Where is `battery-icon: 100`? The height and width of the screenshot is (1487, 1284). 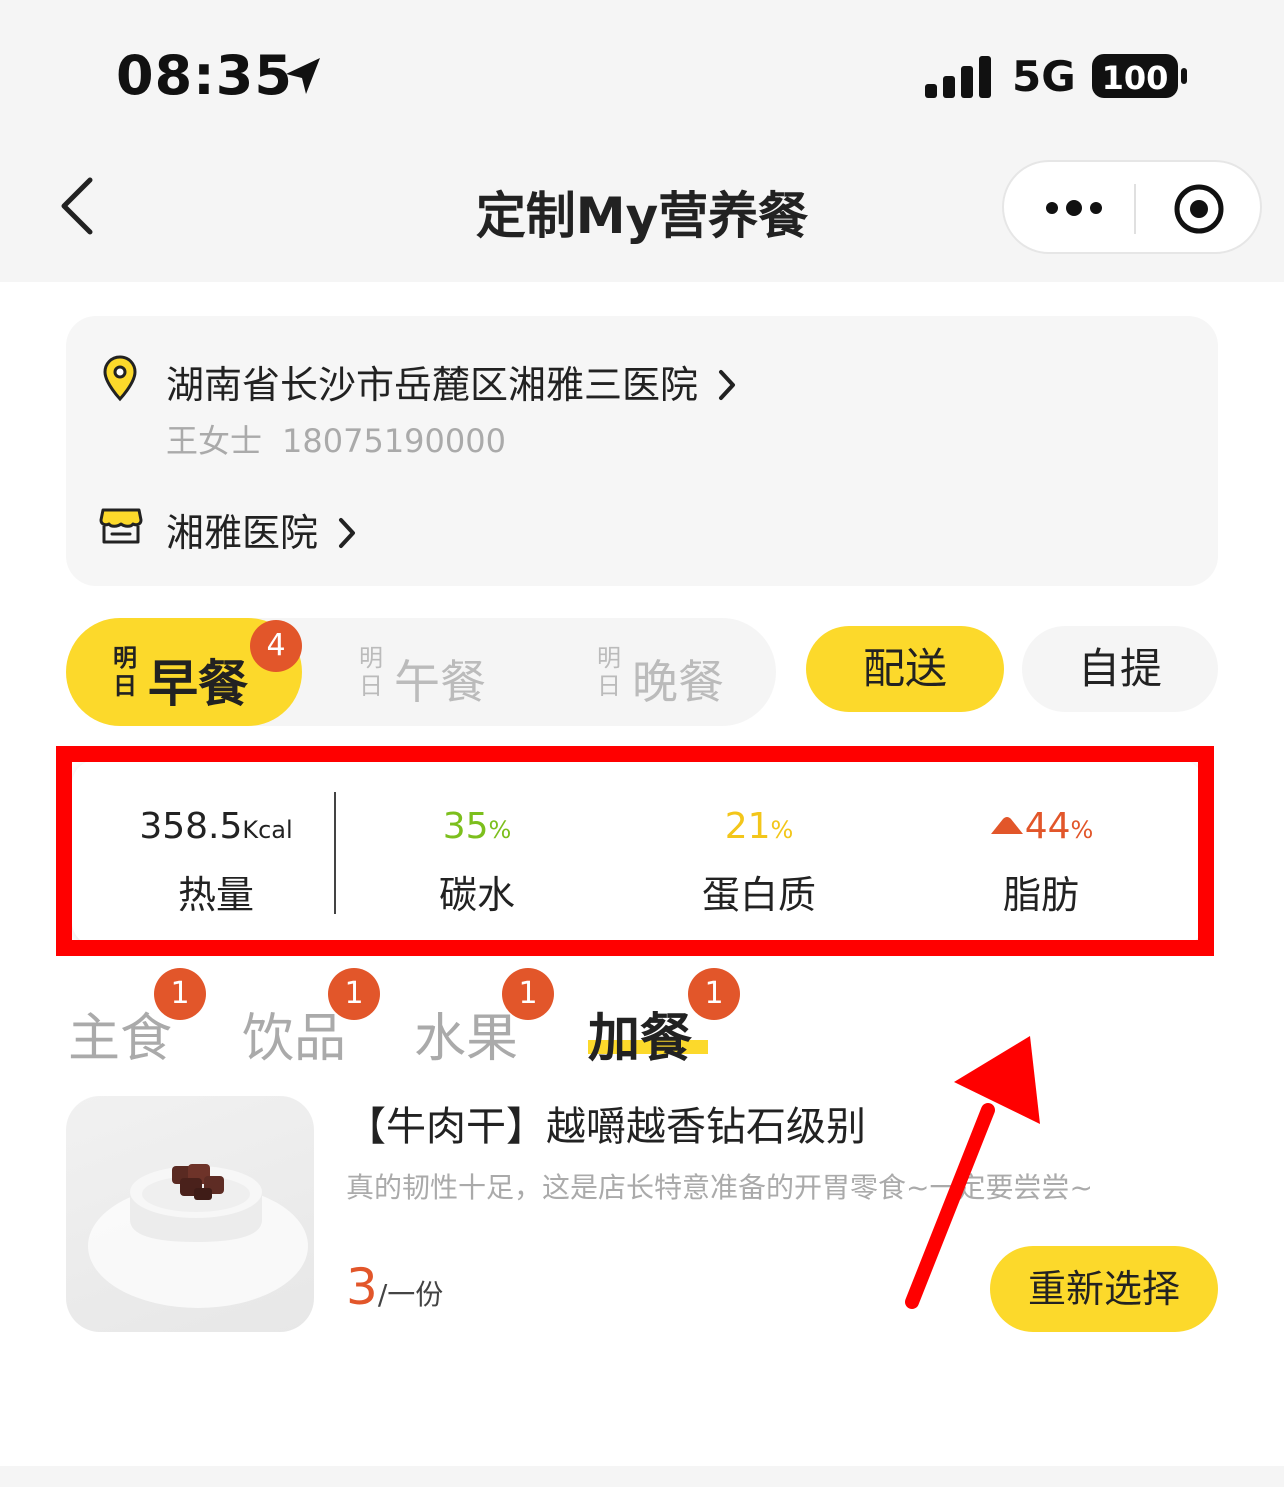 battery-icon: 100 is located at coordinates (1139, 76).